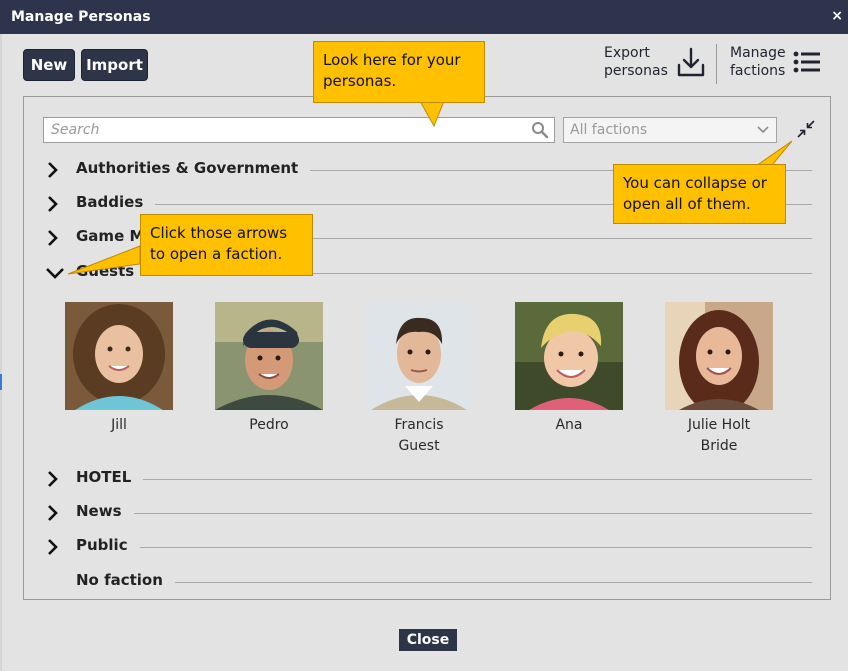 The height and width of the screenshot is (671, 848). I want to click on search-placeholder: Search, so click(75, 130).